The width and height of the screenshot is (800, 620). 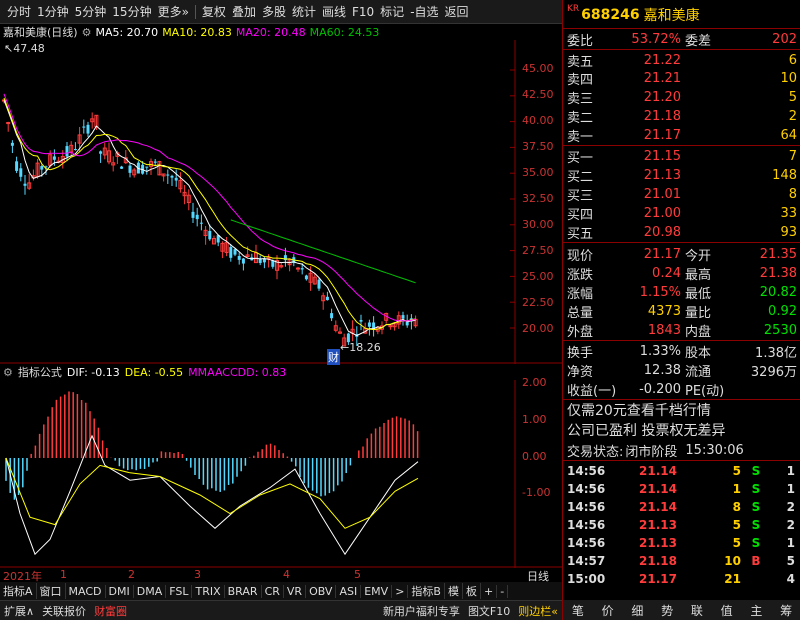 What do you see at coordinates (131, 11) in the screenshot?
I see `tab-15min: 15分钟` at bounding box center [131, 11].